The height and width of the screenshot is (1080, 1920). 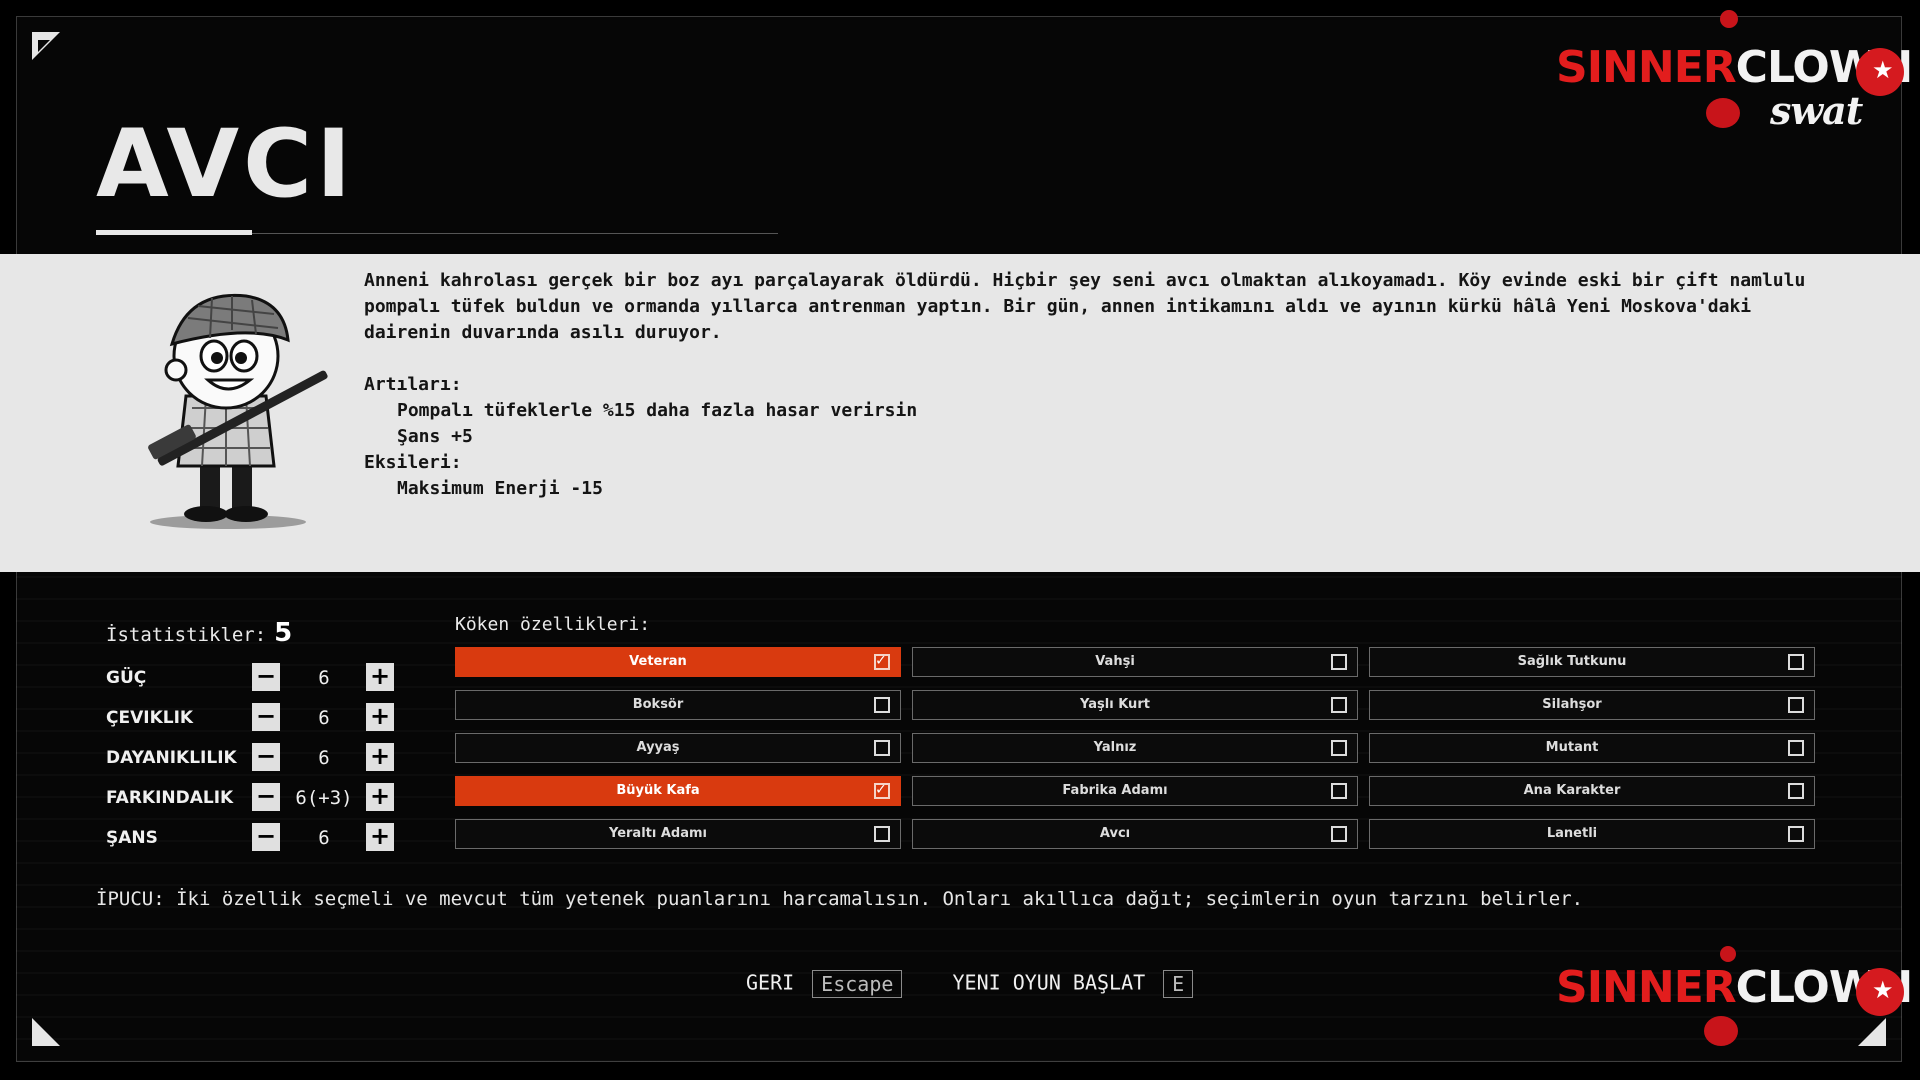 I want to click on trait-label: Yaşlı Kurt, so click(x=1115, y=704).